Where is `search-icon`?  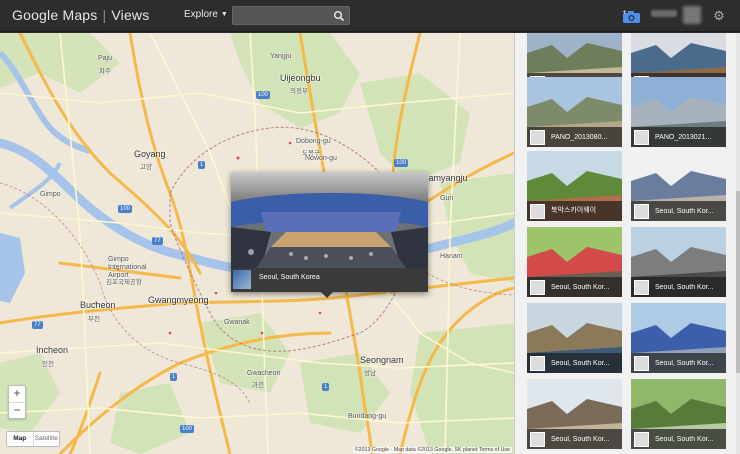
search-icon is located at coordinates (339, 16).